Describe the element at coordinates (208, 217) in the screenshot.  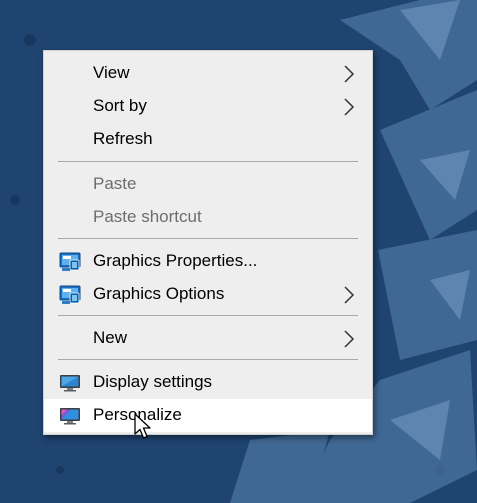
I see `menu-item-paste-shortcut: Paste shortcut` at that location.